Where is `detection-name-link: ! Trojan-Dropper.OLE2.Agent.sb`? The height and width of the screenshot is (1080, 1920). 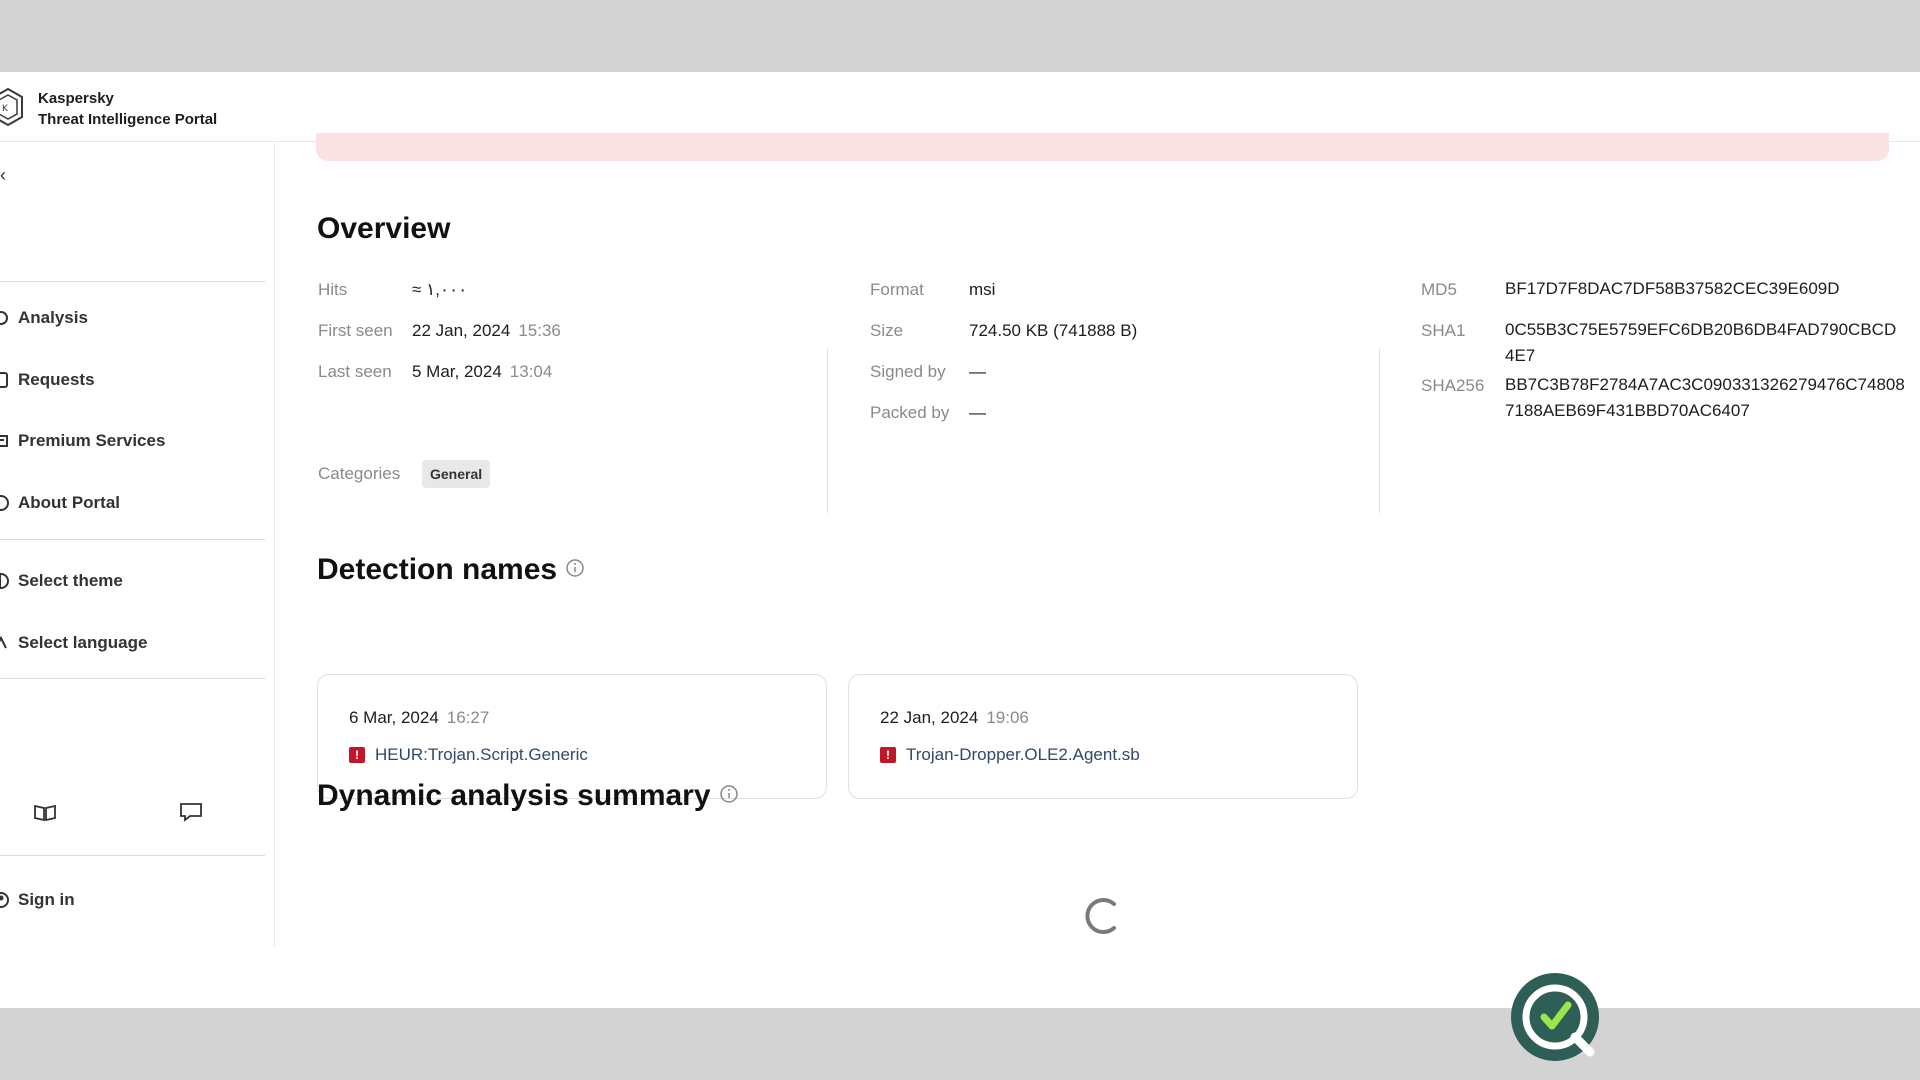
detection-name-link: ! Trojan-Dropper.OLE2.Agent.sb is located at coordinates (1010, 755).